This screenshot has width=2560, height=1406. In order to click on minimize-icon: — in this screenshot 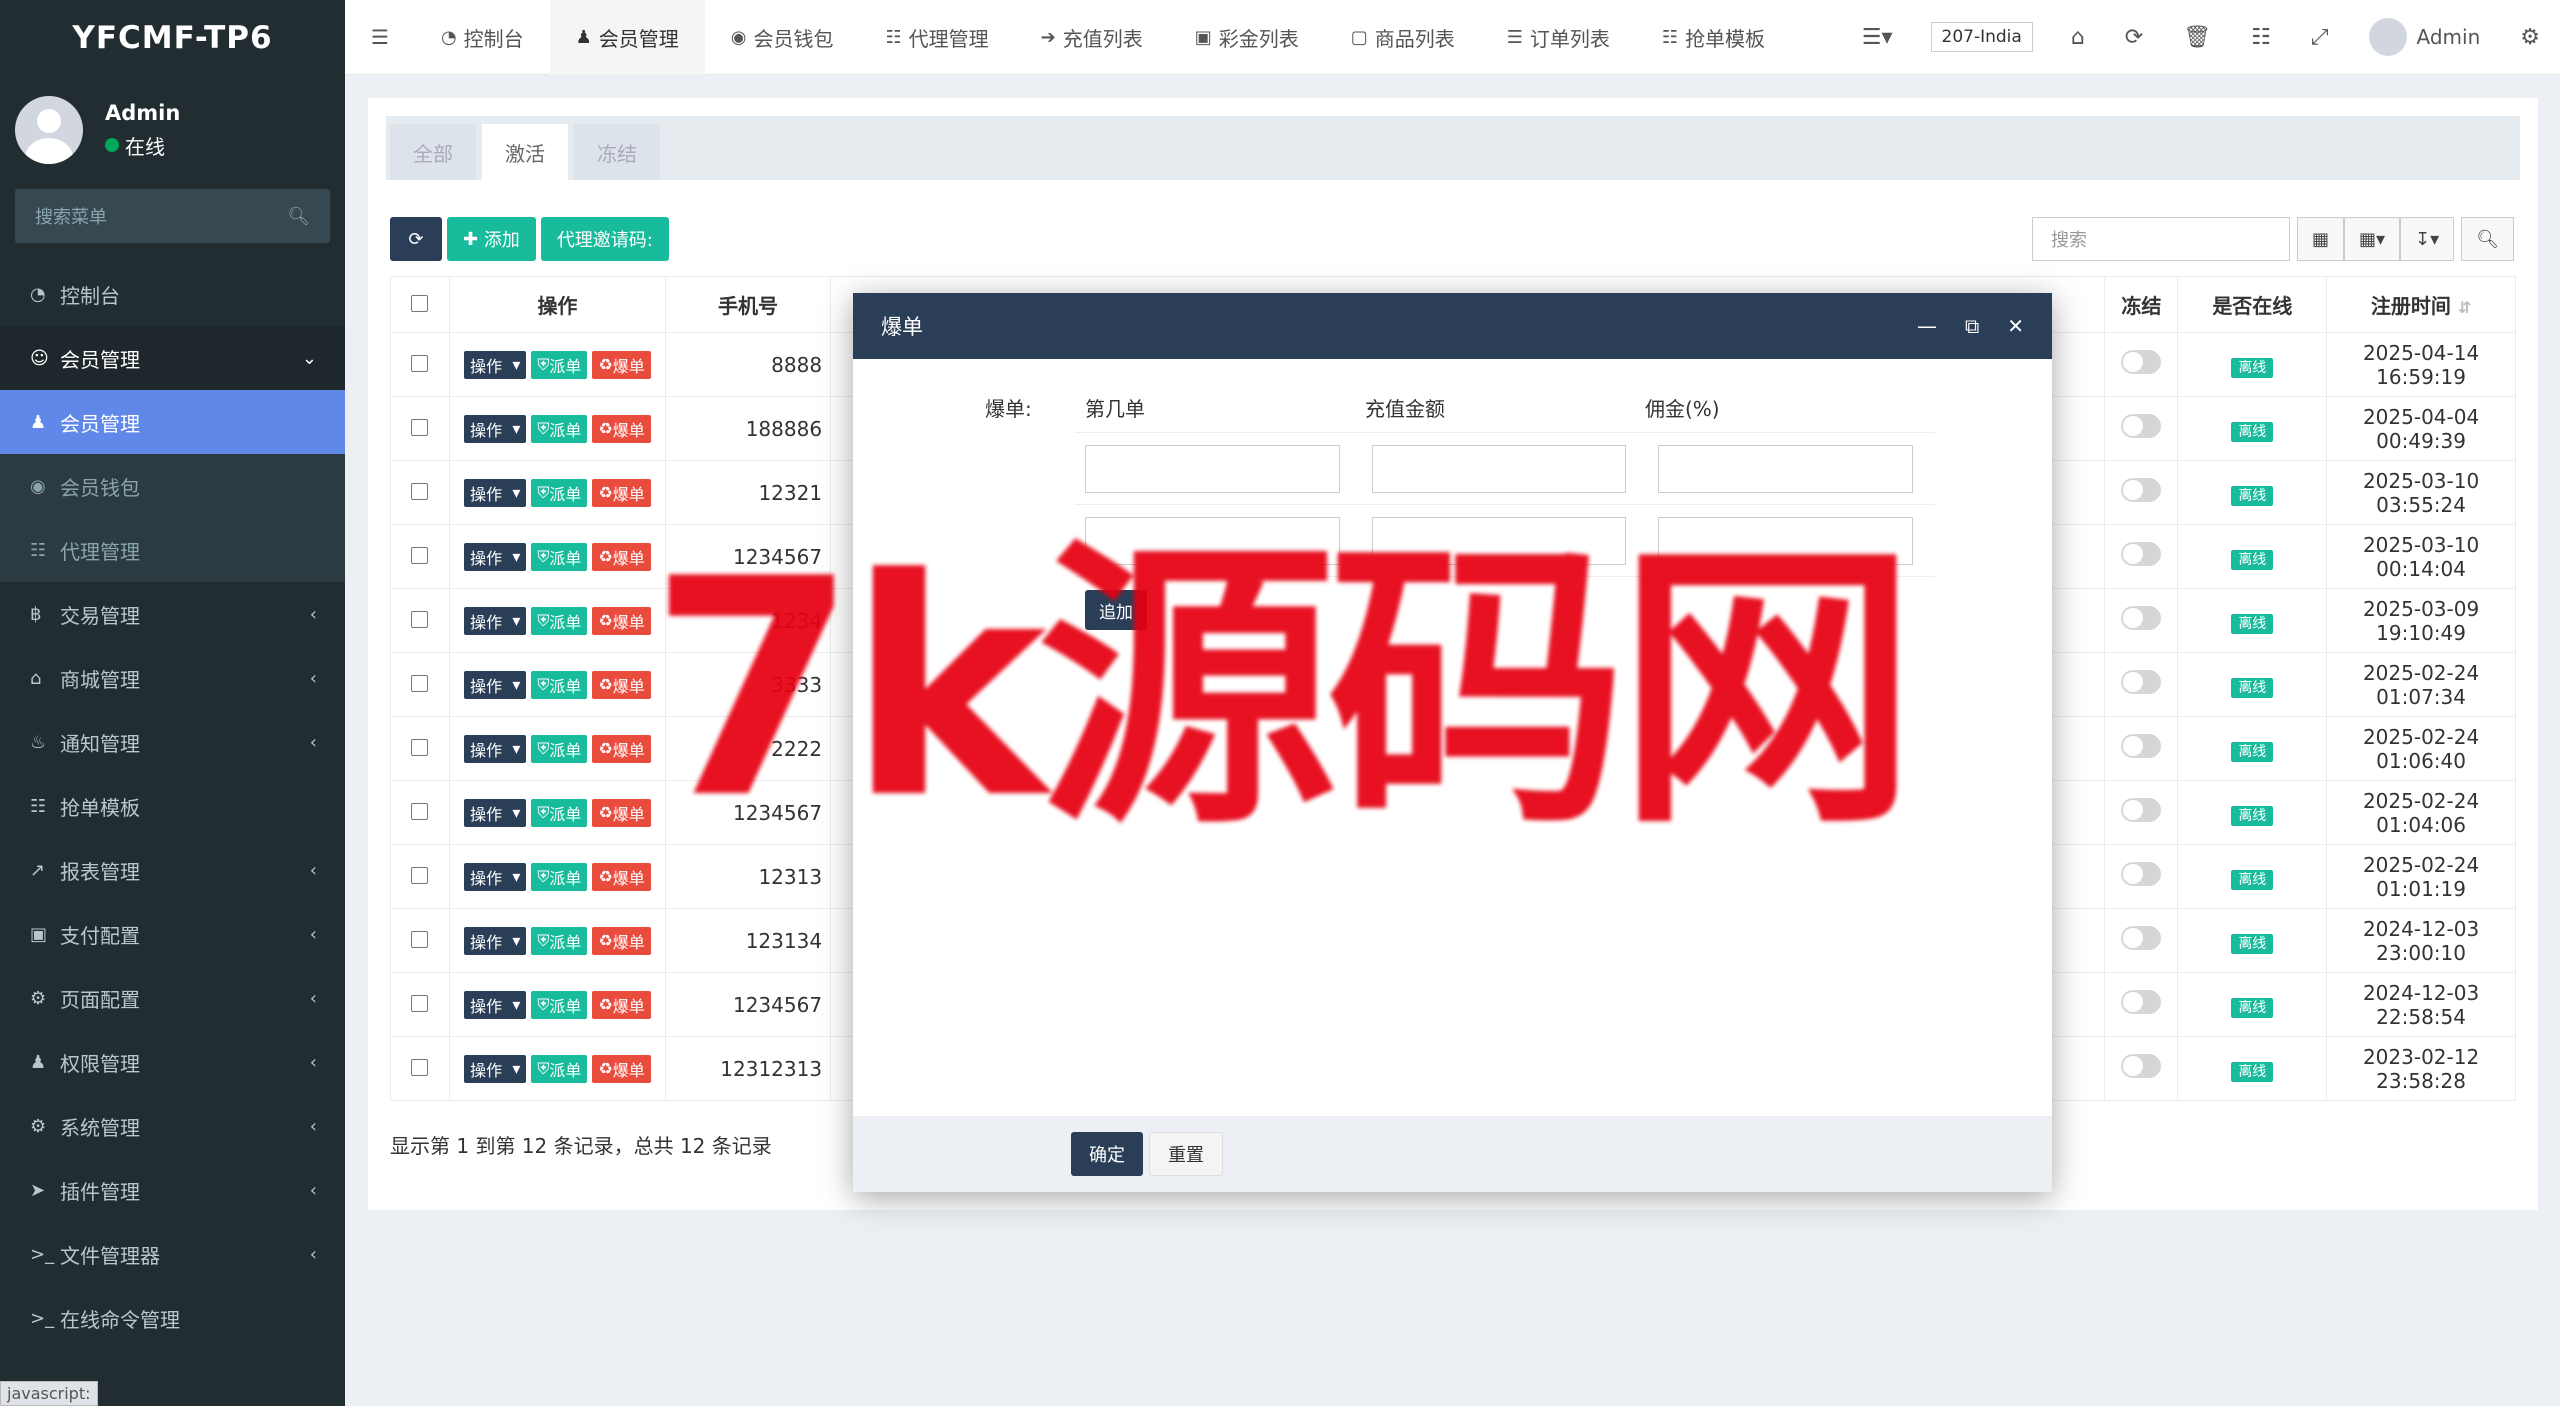, I will do `click(1927, 326)`.